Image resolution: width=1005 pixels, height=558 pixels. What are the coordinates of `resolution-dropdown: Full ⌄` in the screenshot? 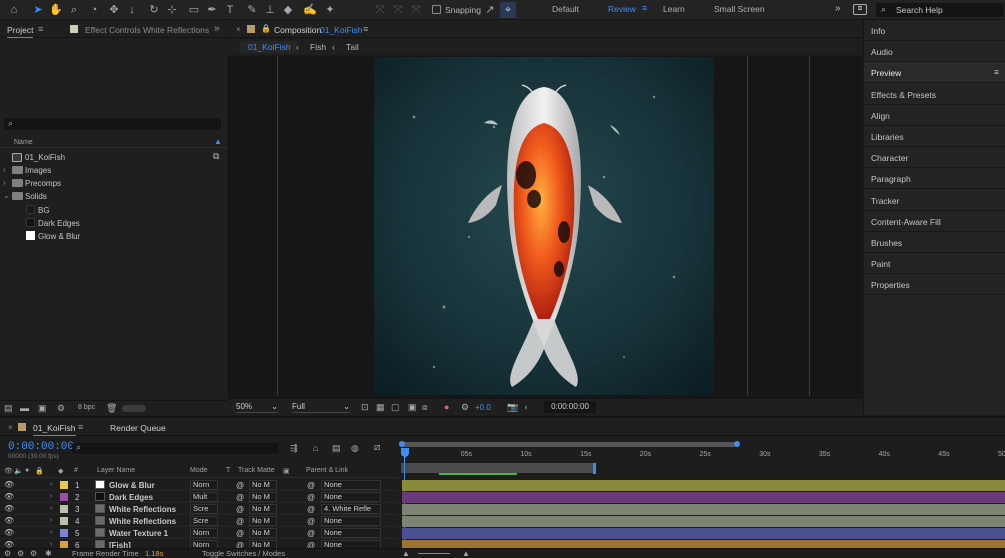 It's located at (321, 407).